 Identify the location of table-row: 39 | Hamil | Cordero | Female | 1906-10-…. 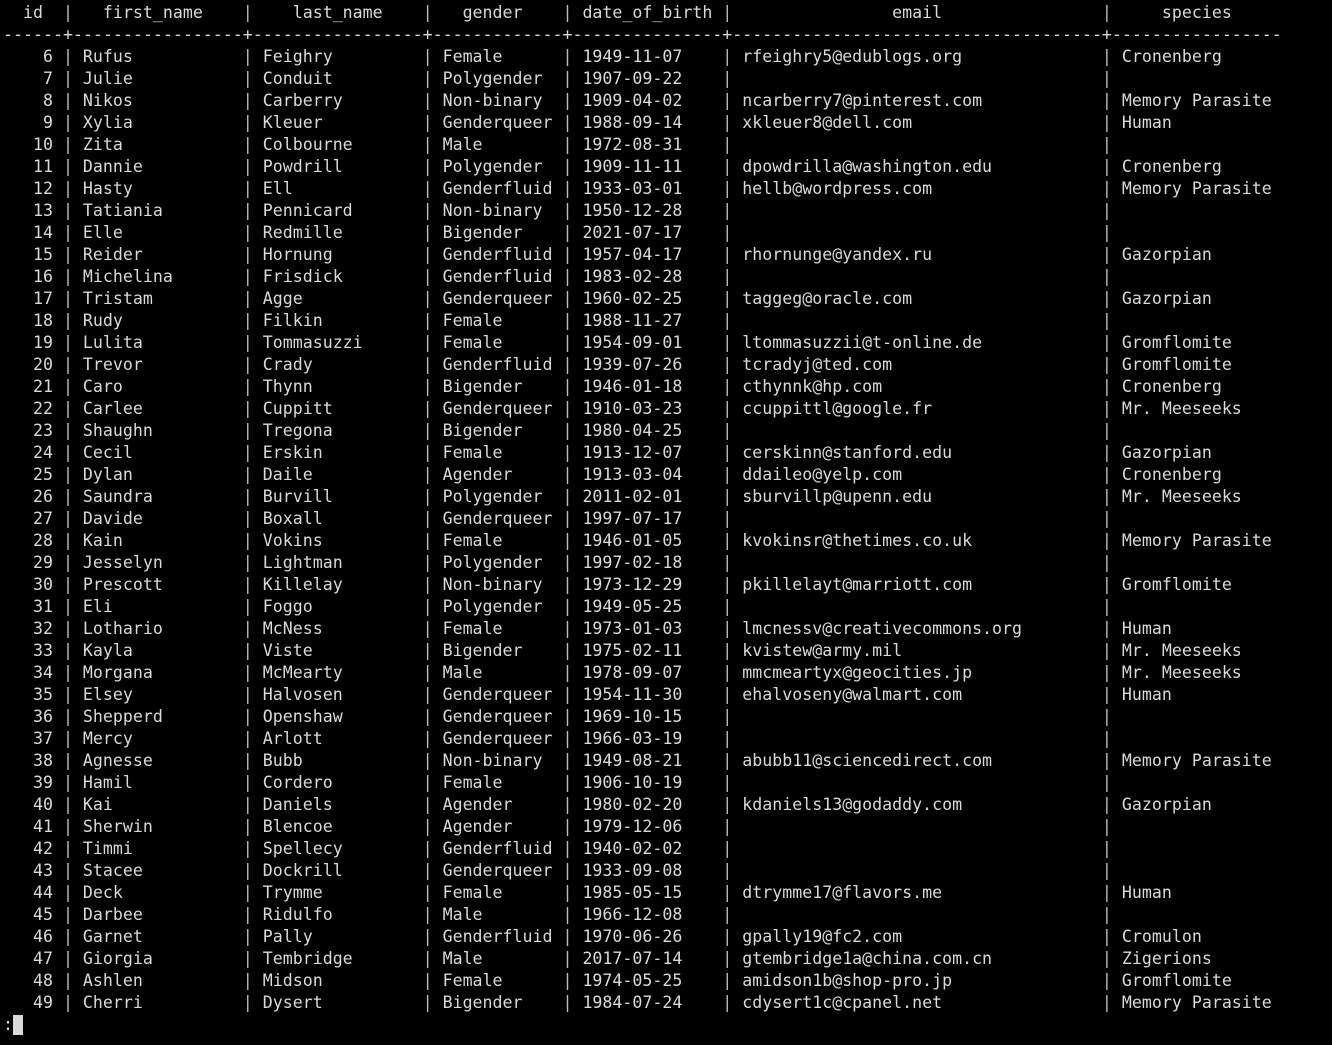
(642, 783).